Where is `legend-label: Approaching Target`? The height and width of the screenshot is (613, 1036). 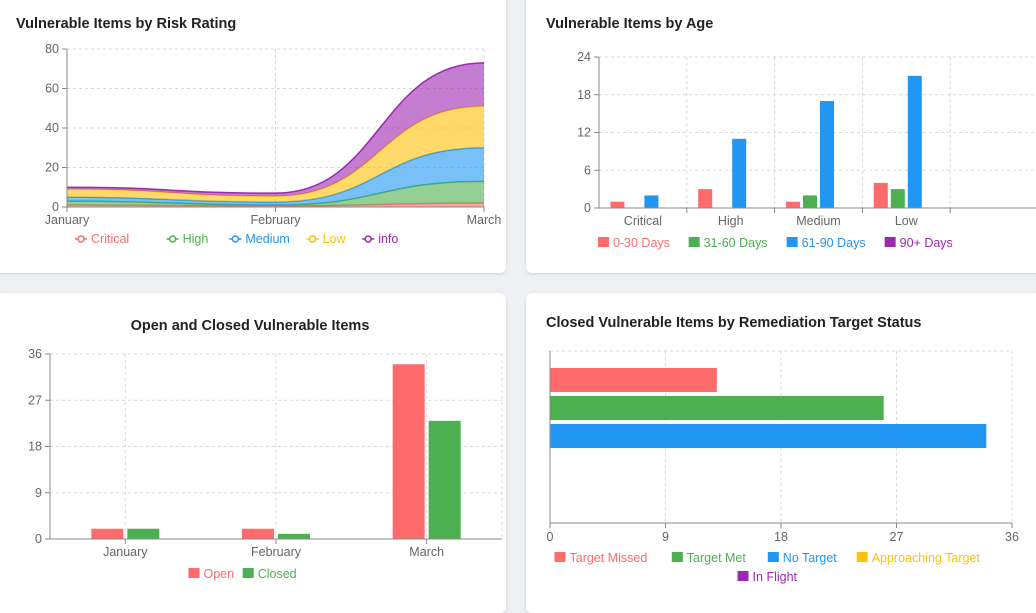
legend-label: Approaching Target is located at coordinates (926, 558).